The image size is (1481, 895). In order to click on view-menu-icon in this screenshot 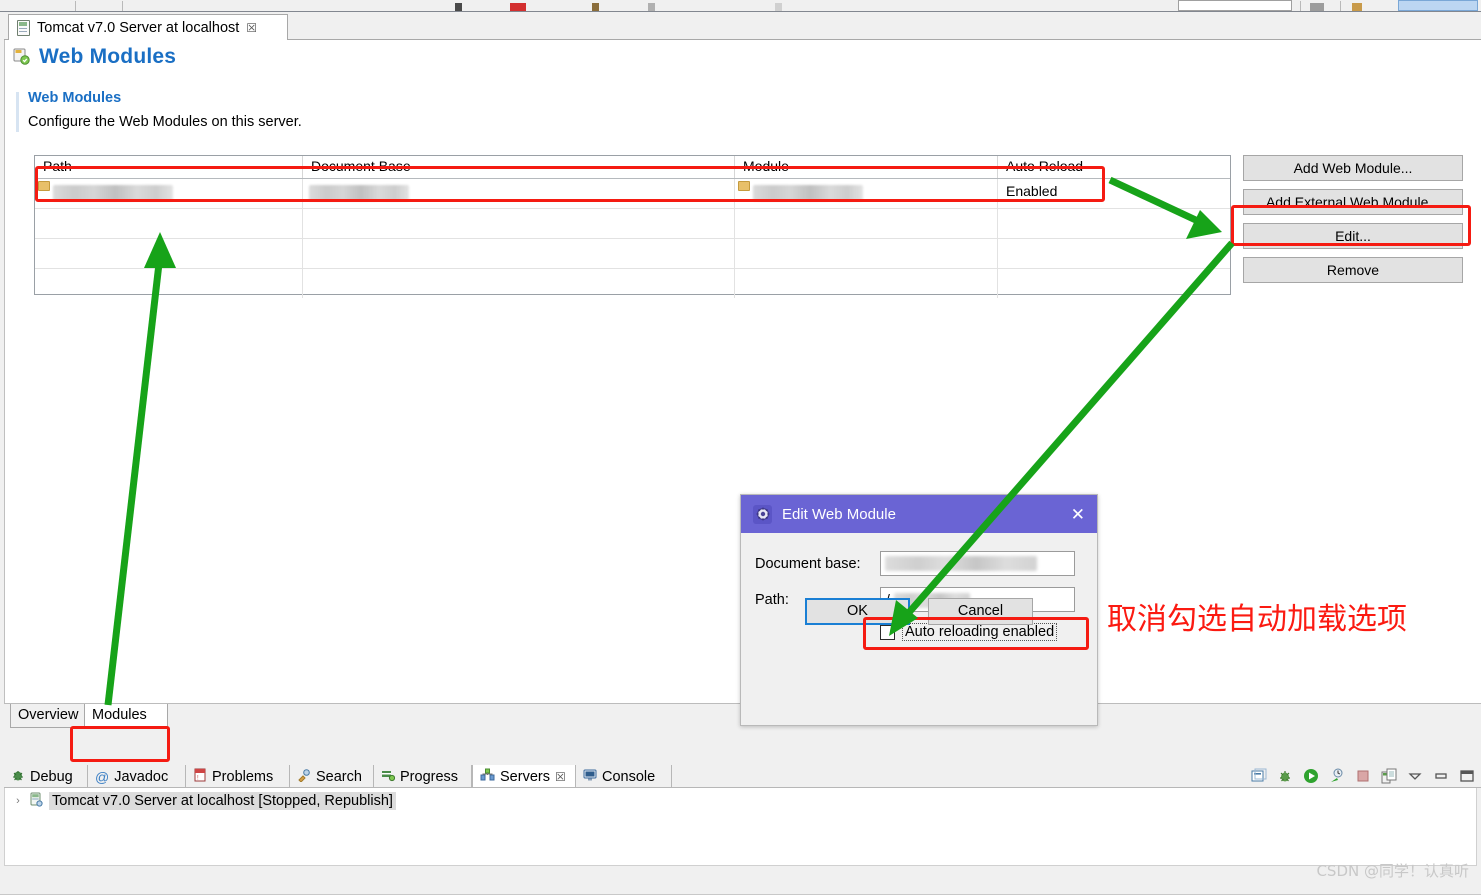, I will do `click(1415, 776)`.